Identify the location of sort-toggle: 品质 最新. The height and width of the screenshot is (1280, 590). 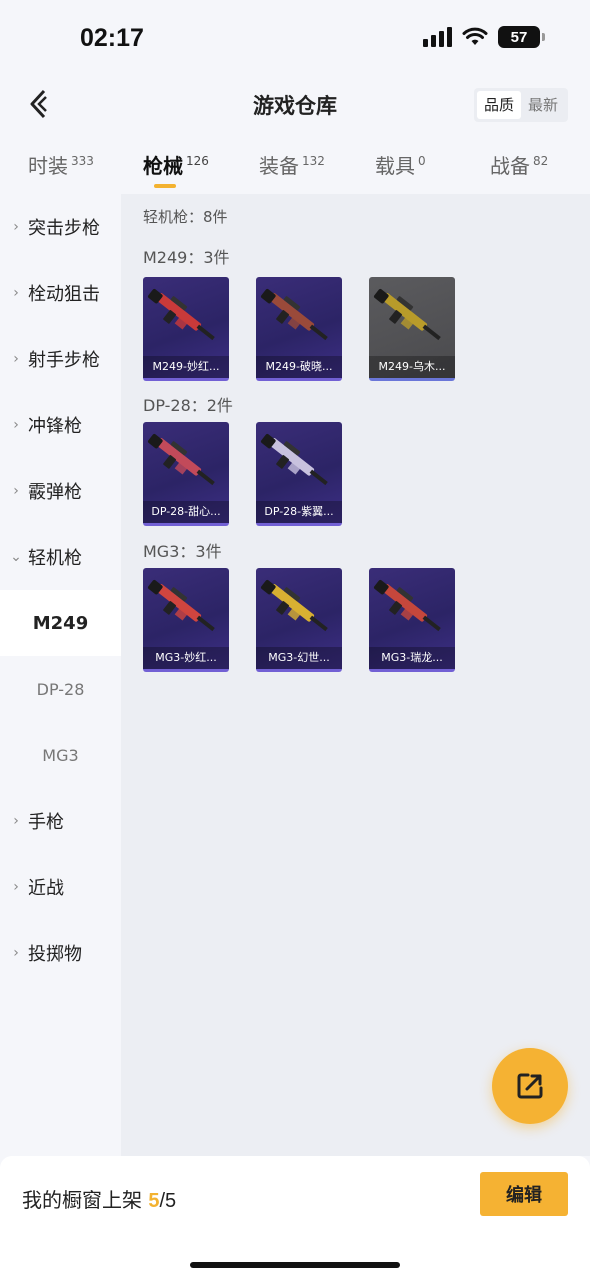
(520, 105).